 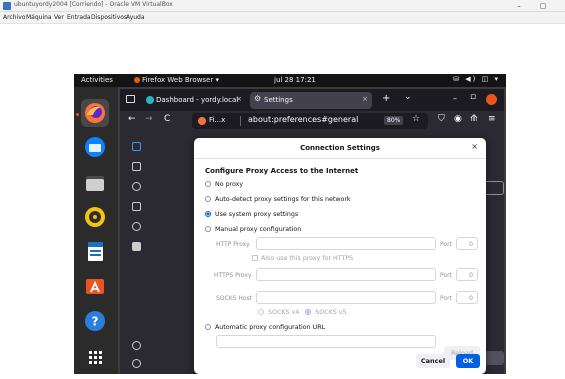 I want to click on https-proxy-input, so click(x=346, y=274).